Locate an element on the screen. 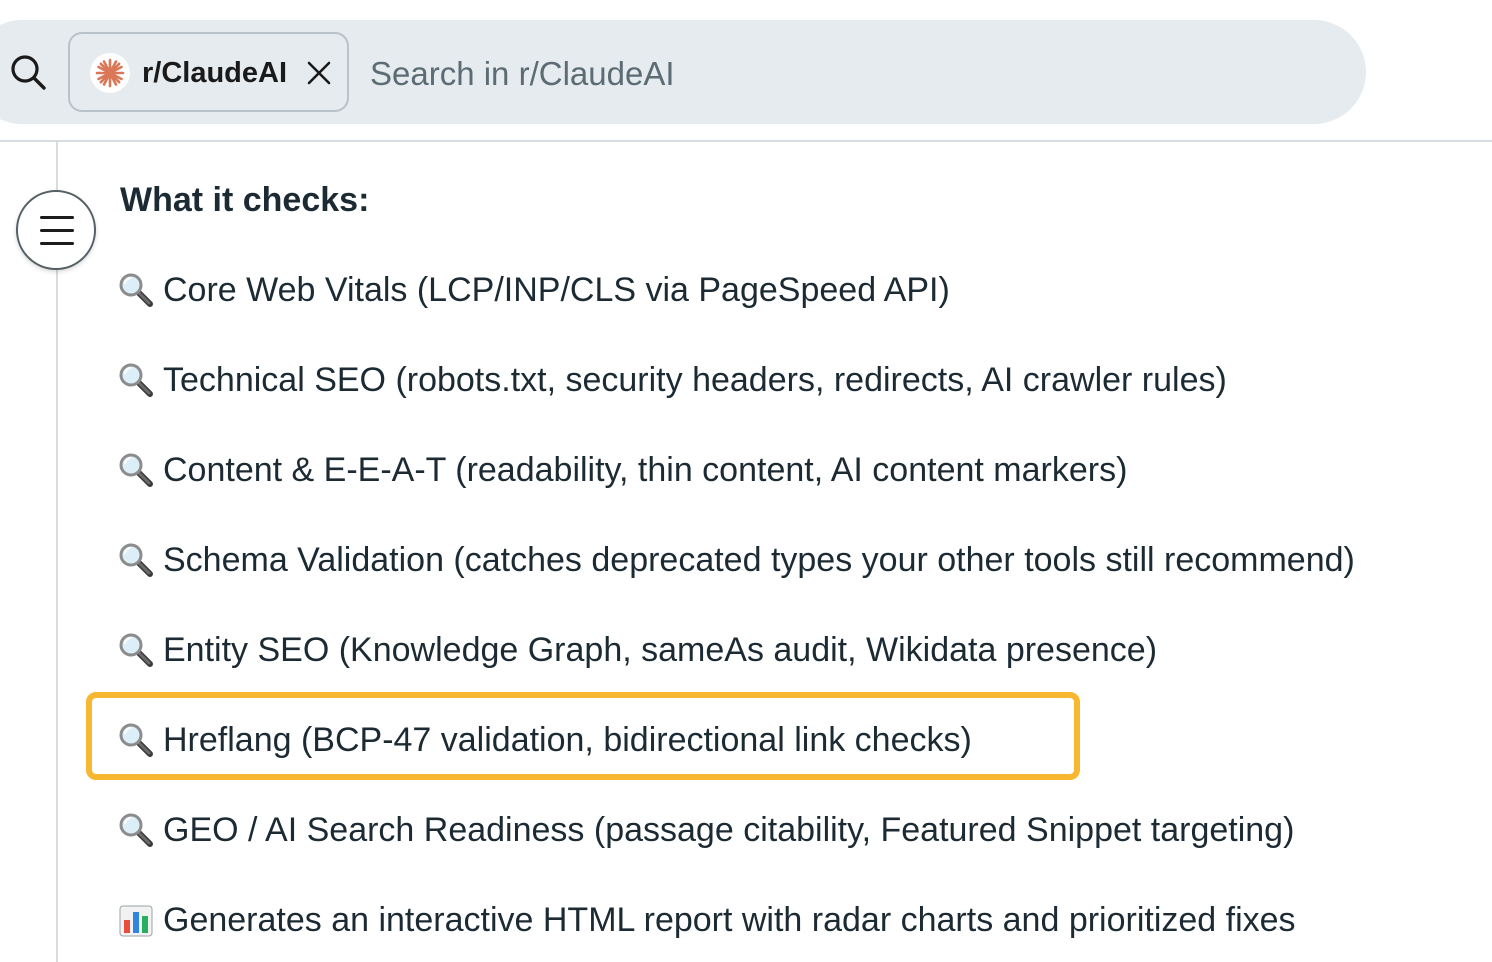 The width and height of the screenshot is (1492, 962). highlight-box is located at coordinates (583, 736).